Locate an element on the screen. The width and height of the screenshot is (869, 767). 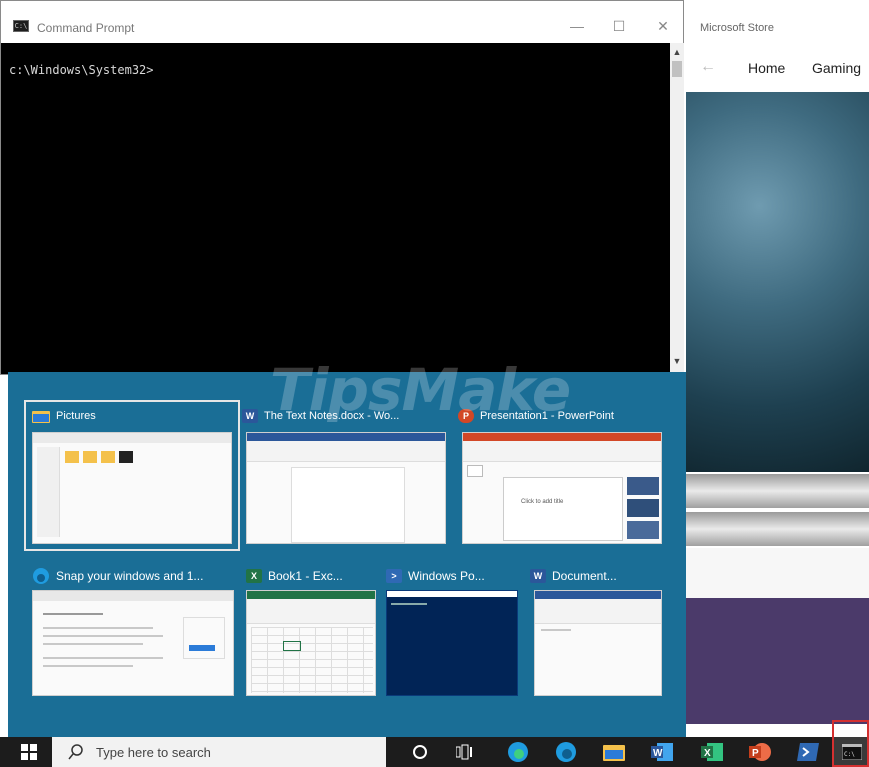
vertical-scrollbar: ▲ ▼ is located at coordinates (677, 208).